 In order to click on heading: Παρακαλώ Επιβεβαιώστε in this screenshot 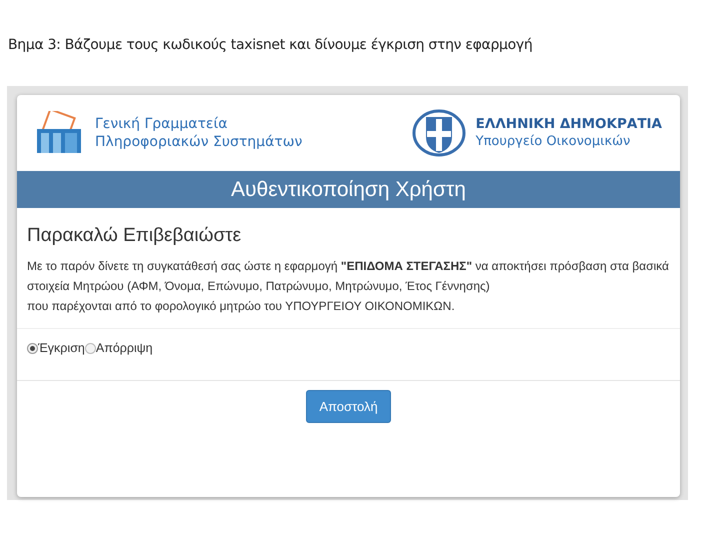, I will do `click(134, 236)`.